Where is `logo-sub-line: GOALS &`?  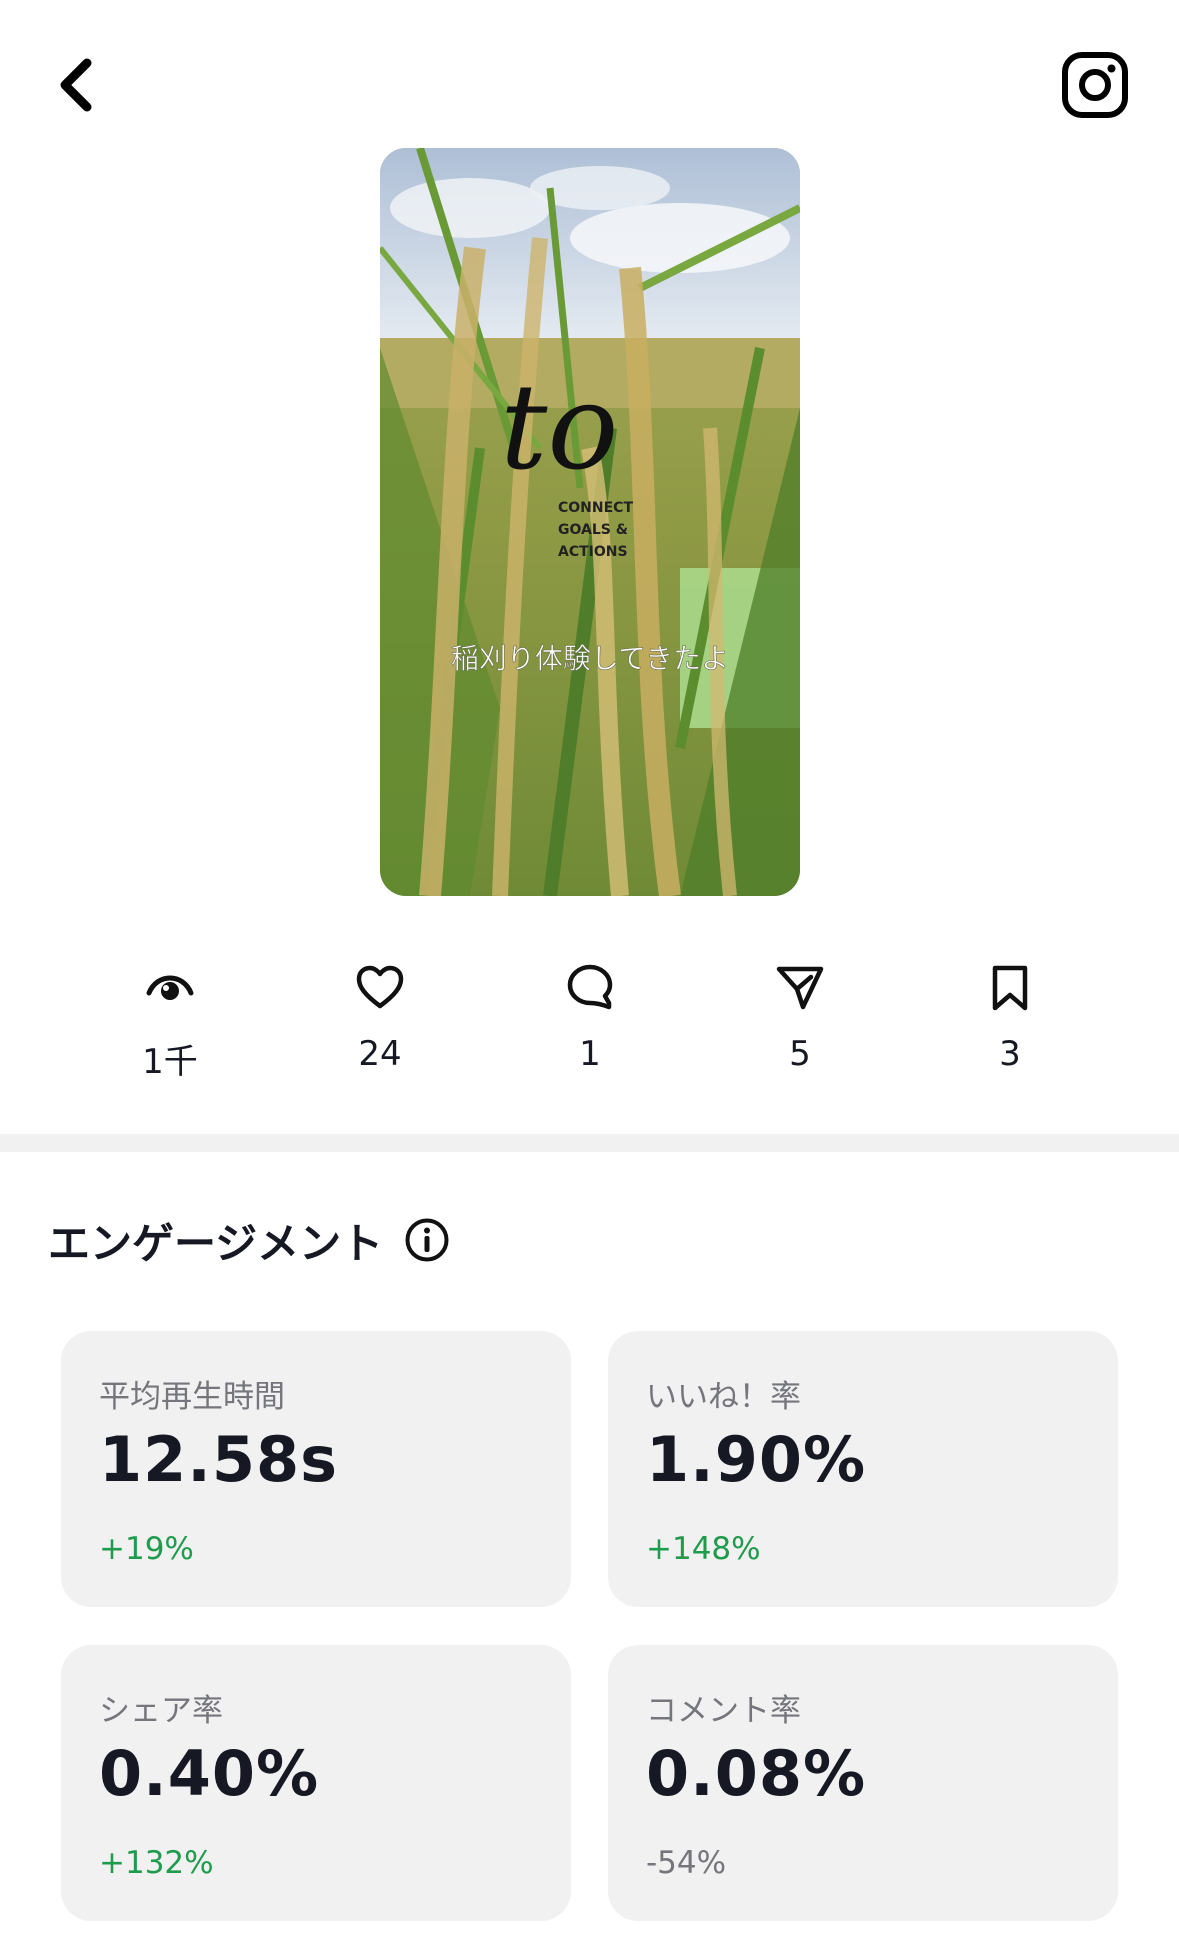 logo-sub-line: GOALS & is located at coordinates (593, 530).